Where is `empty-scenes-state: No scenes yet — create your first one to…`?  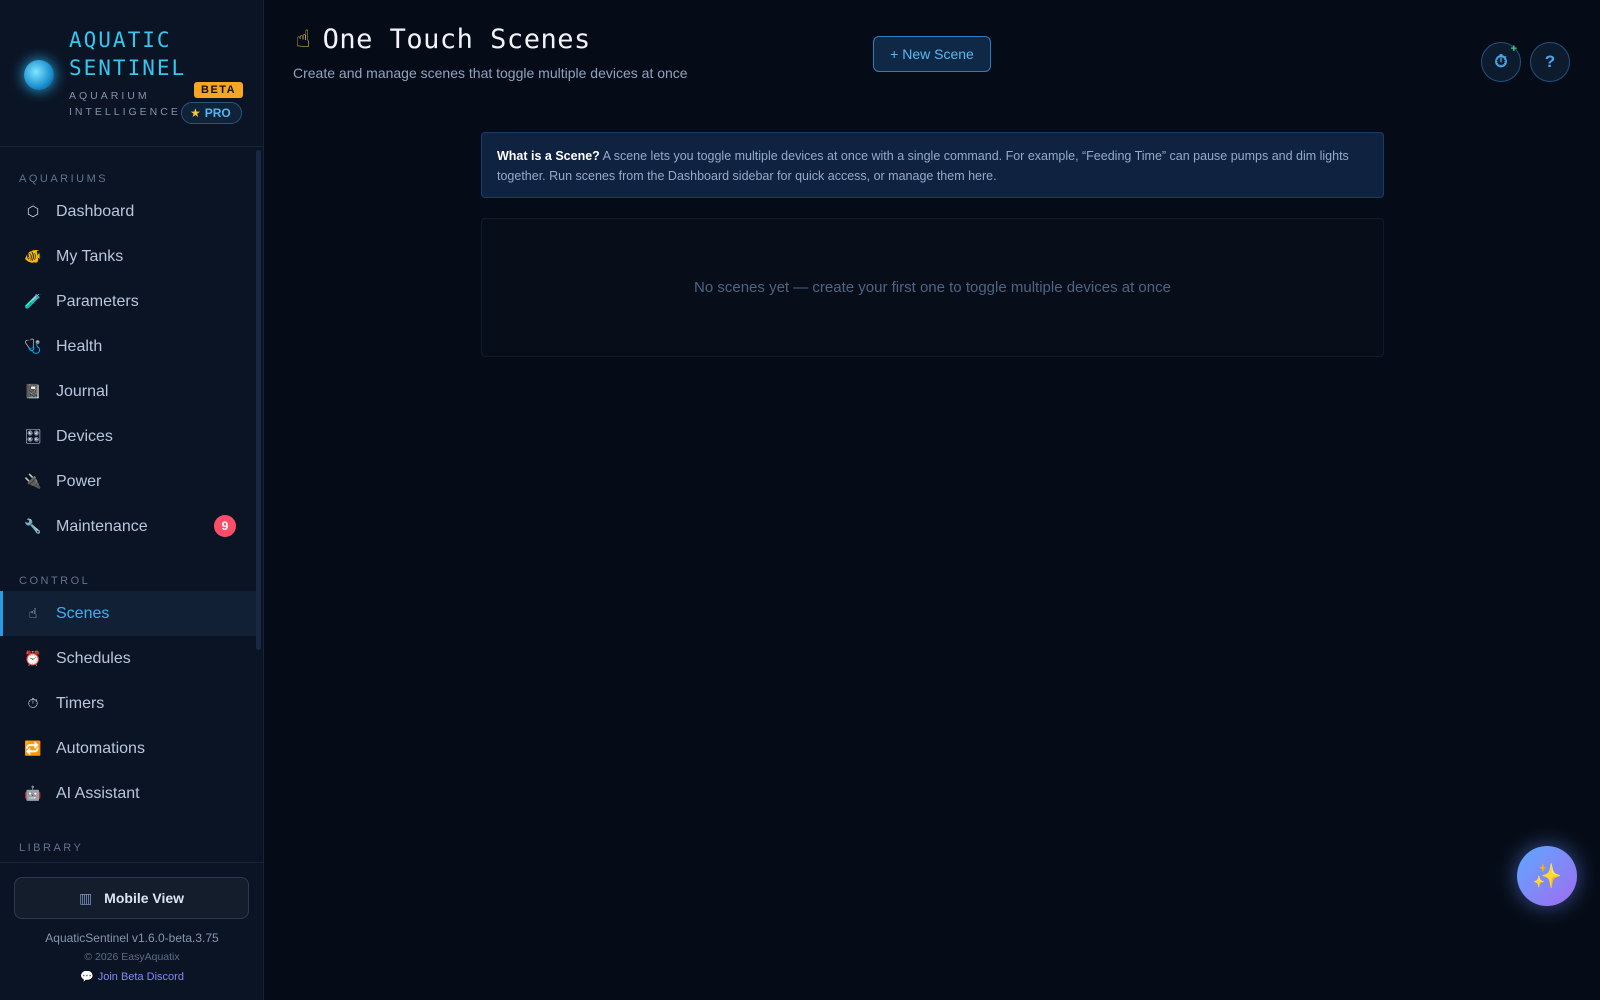 empty-scenes-state: No scenes yet — create your first one to… is located at coordinates (932, 287).